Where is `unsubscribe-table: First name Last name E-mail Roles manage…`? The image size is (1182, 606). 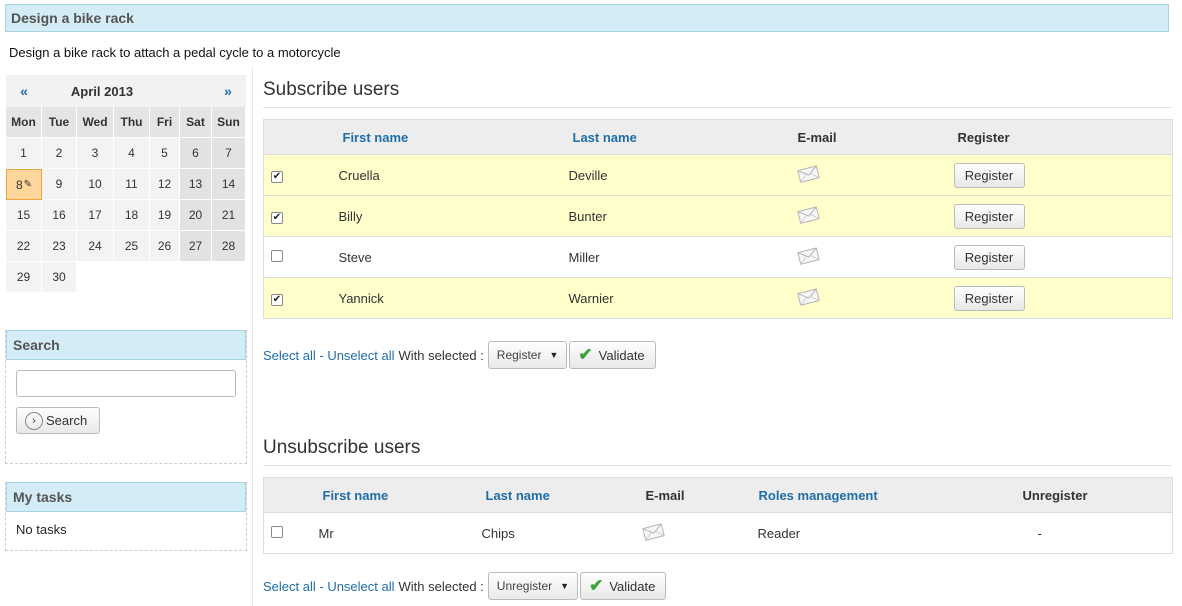
unsubscribe-table: First name Last name E-mail Roles manage… is located at coordinates (718, 515).